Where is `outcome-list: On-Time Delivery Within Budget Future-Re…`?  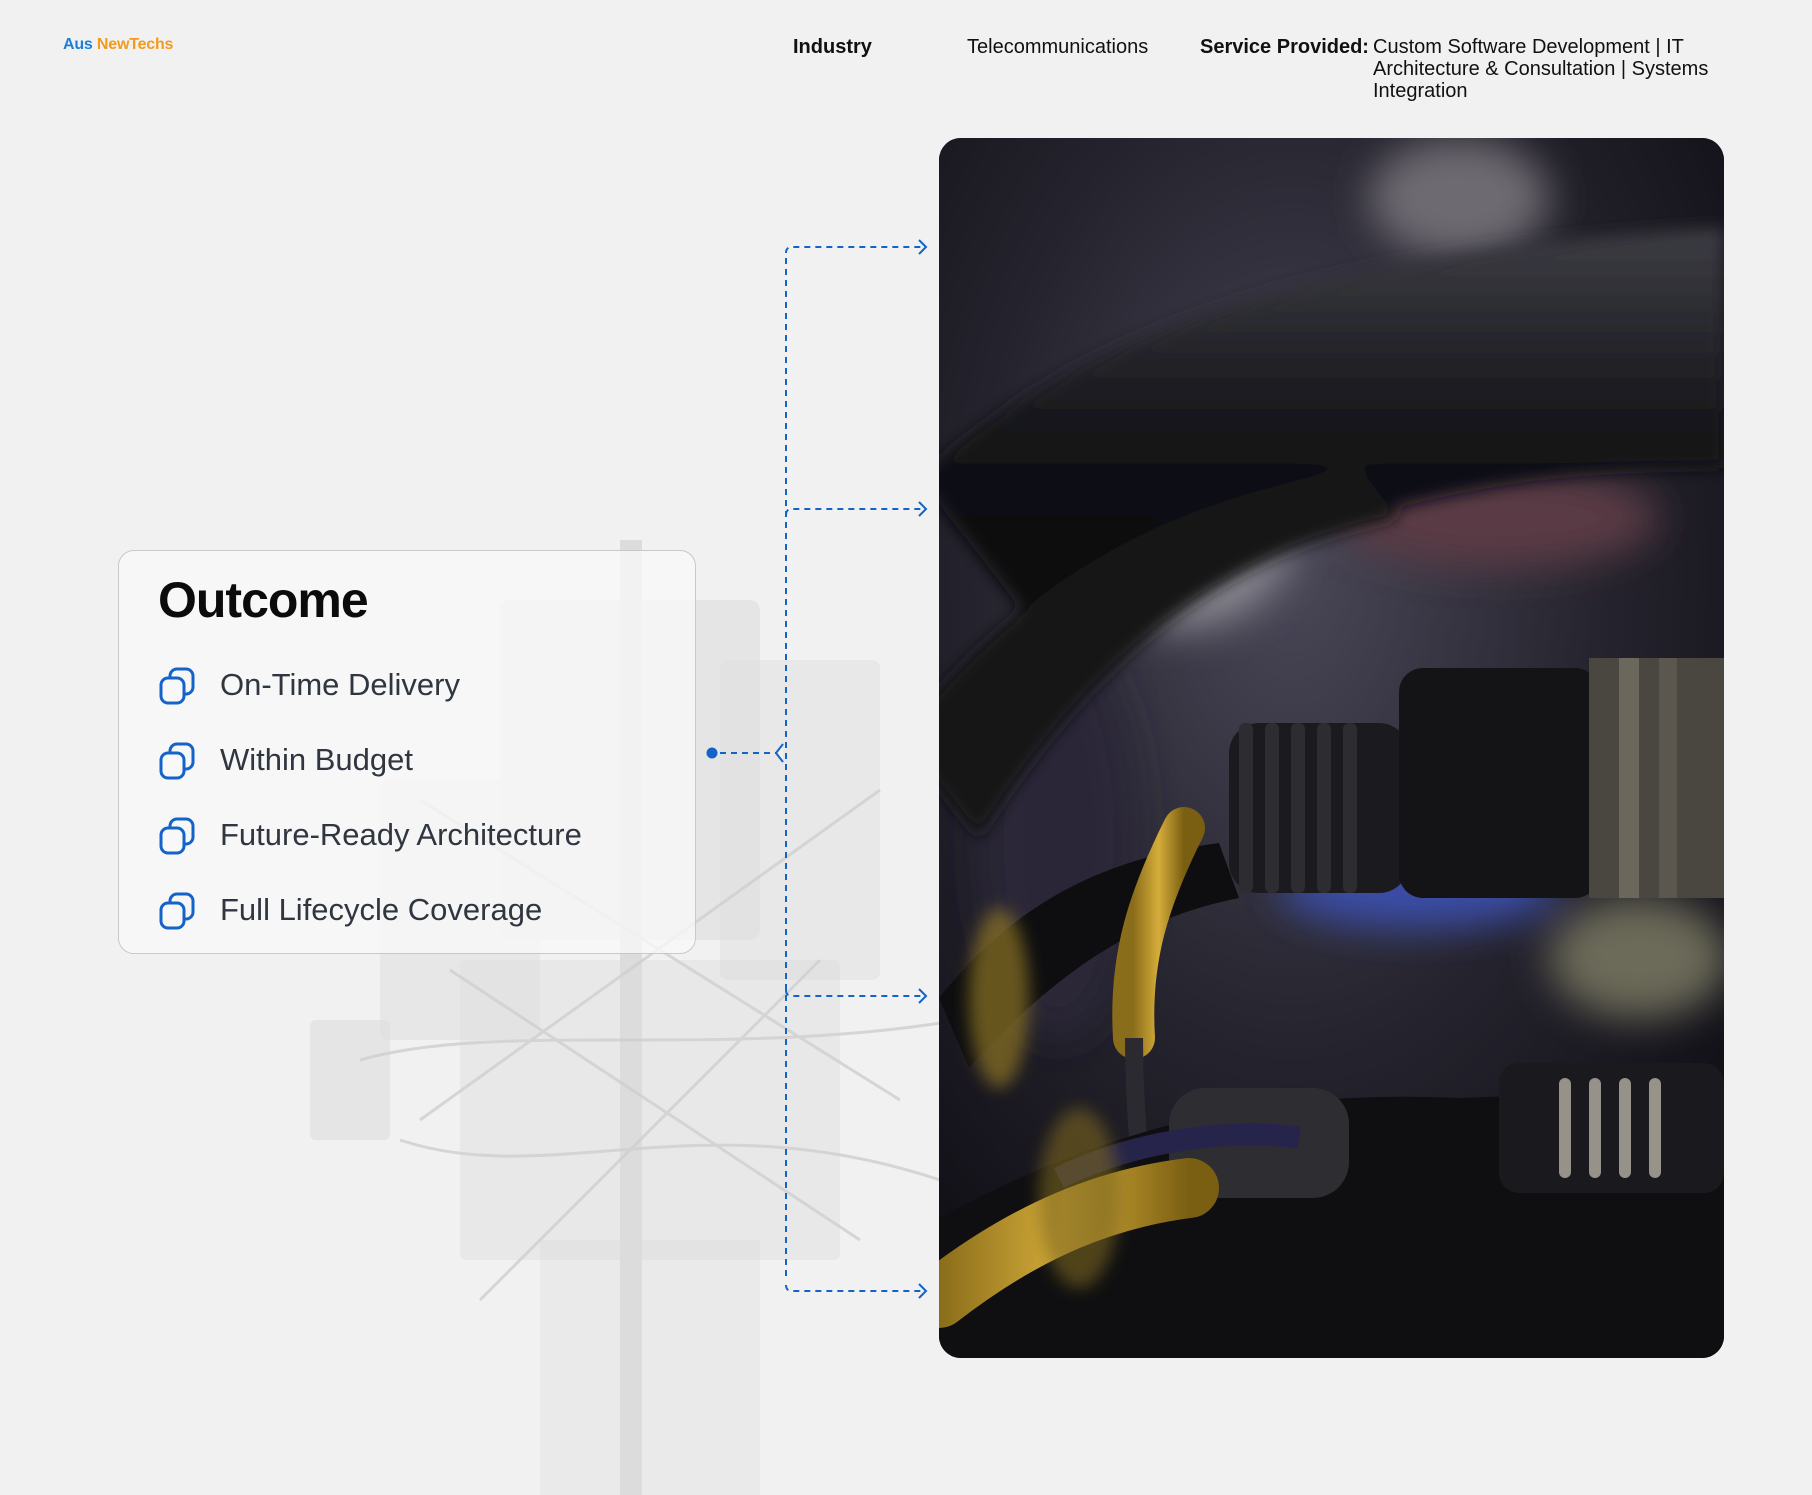
outcome-list: On-Time Delivery Within Budget Future-Re… is located at coordinates (370, 817).